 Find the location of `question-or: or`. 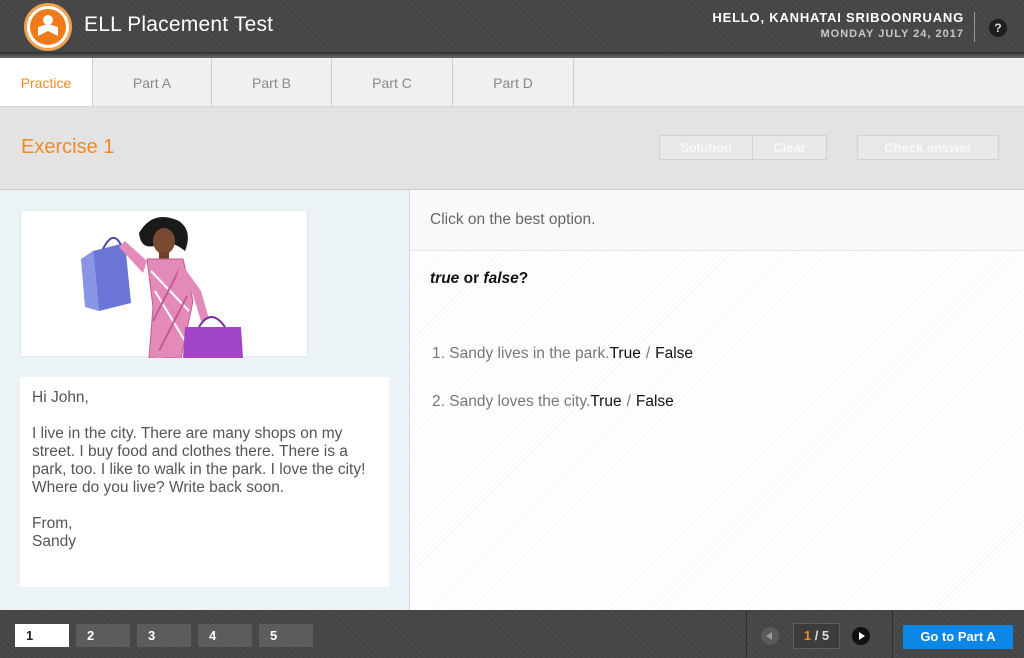

question-or: or is located at coordinates (471, 278).